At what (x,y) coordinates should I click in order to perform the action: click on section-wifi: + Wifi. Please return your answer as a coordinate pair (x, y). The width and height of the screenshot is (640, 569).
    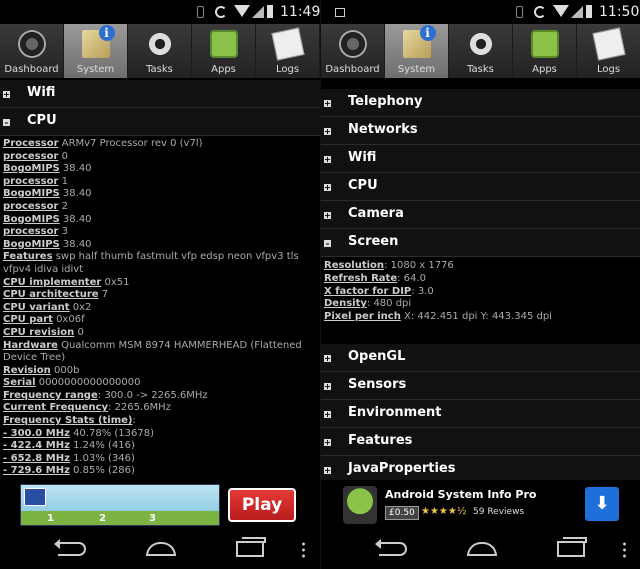
    Looking at the image, I should click on (160, 94).